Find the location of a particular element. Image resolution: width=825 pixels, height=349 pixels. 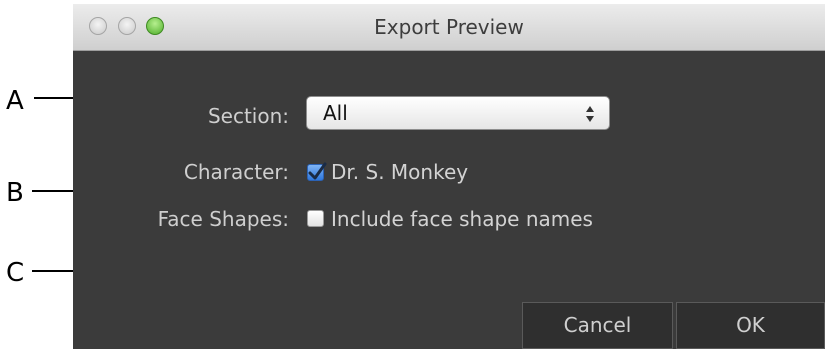

character-option-label: Dr. S. Monkey is located at coordinates (400, 172).